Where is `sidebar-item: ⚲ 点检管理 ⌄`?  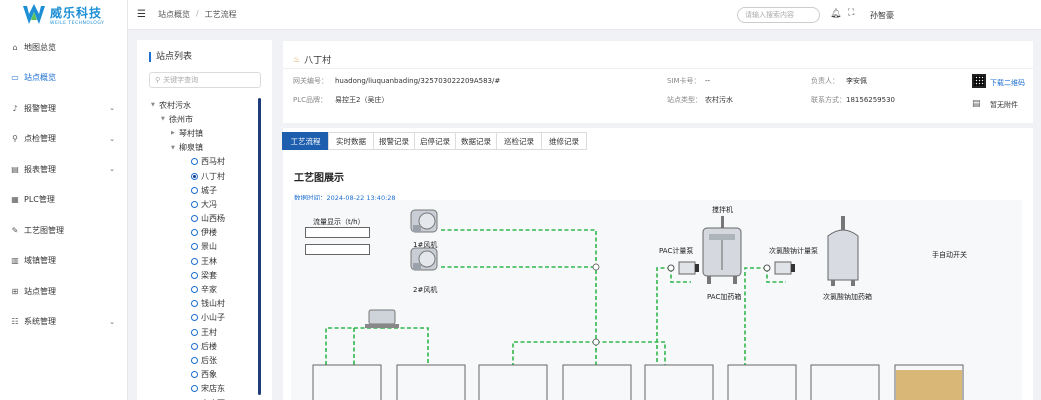 sidebar-item: ⚲ 点检管理 ⌄ is located at coordinates (63, 139).